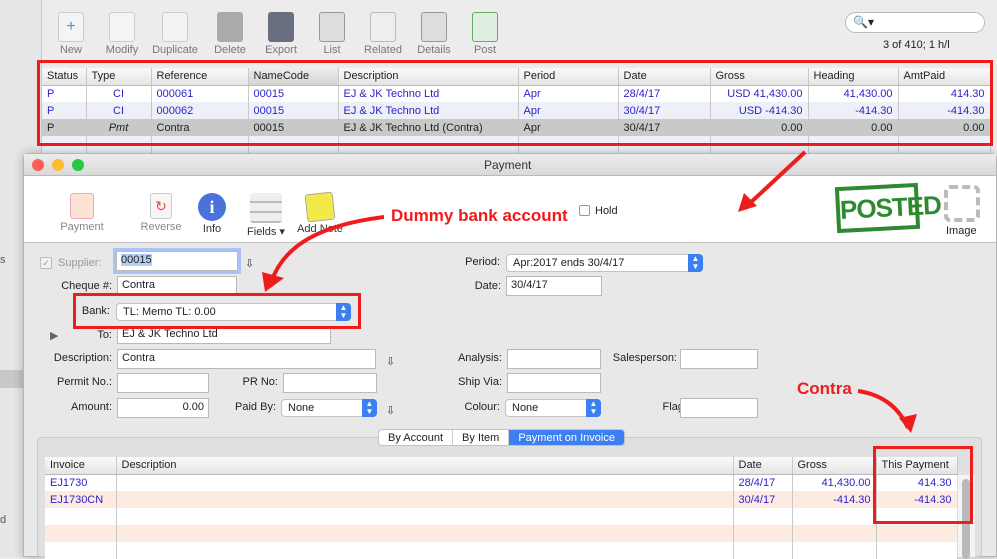 This screenshot has height=559, width=997. What do you see at coordinates (327, 248) in the screenshot?
I see `arrow-to-bank` at bounding box center [327, 248].